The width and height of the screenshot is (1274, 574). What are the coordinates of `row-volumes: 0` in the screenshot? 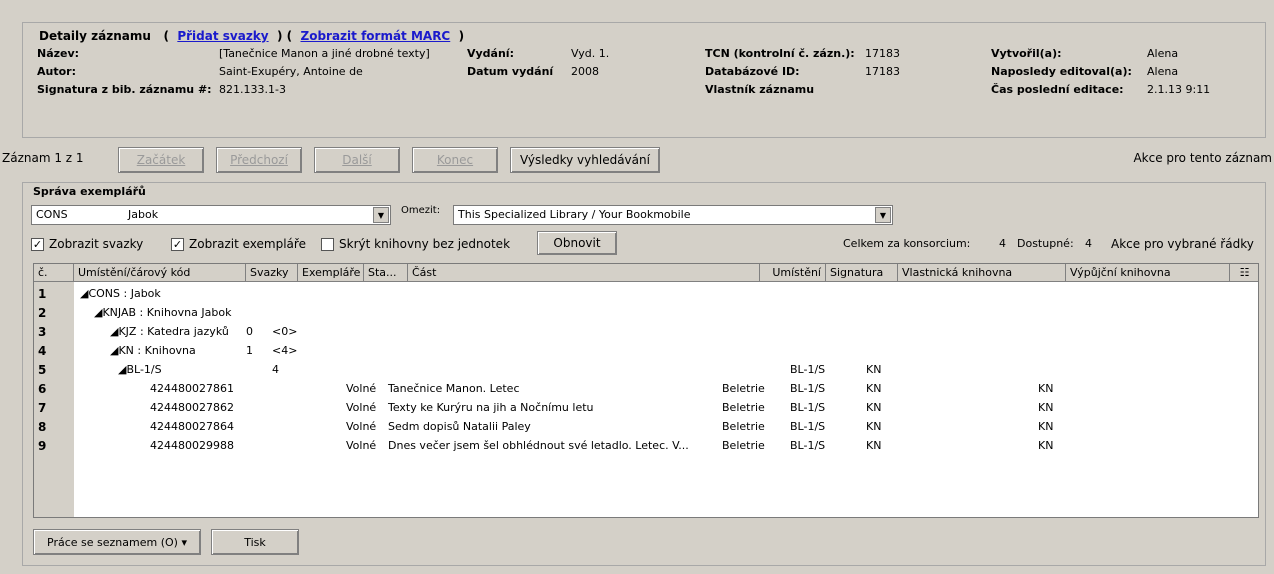 It's located at (249, 331).